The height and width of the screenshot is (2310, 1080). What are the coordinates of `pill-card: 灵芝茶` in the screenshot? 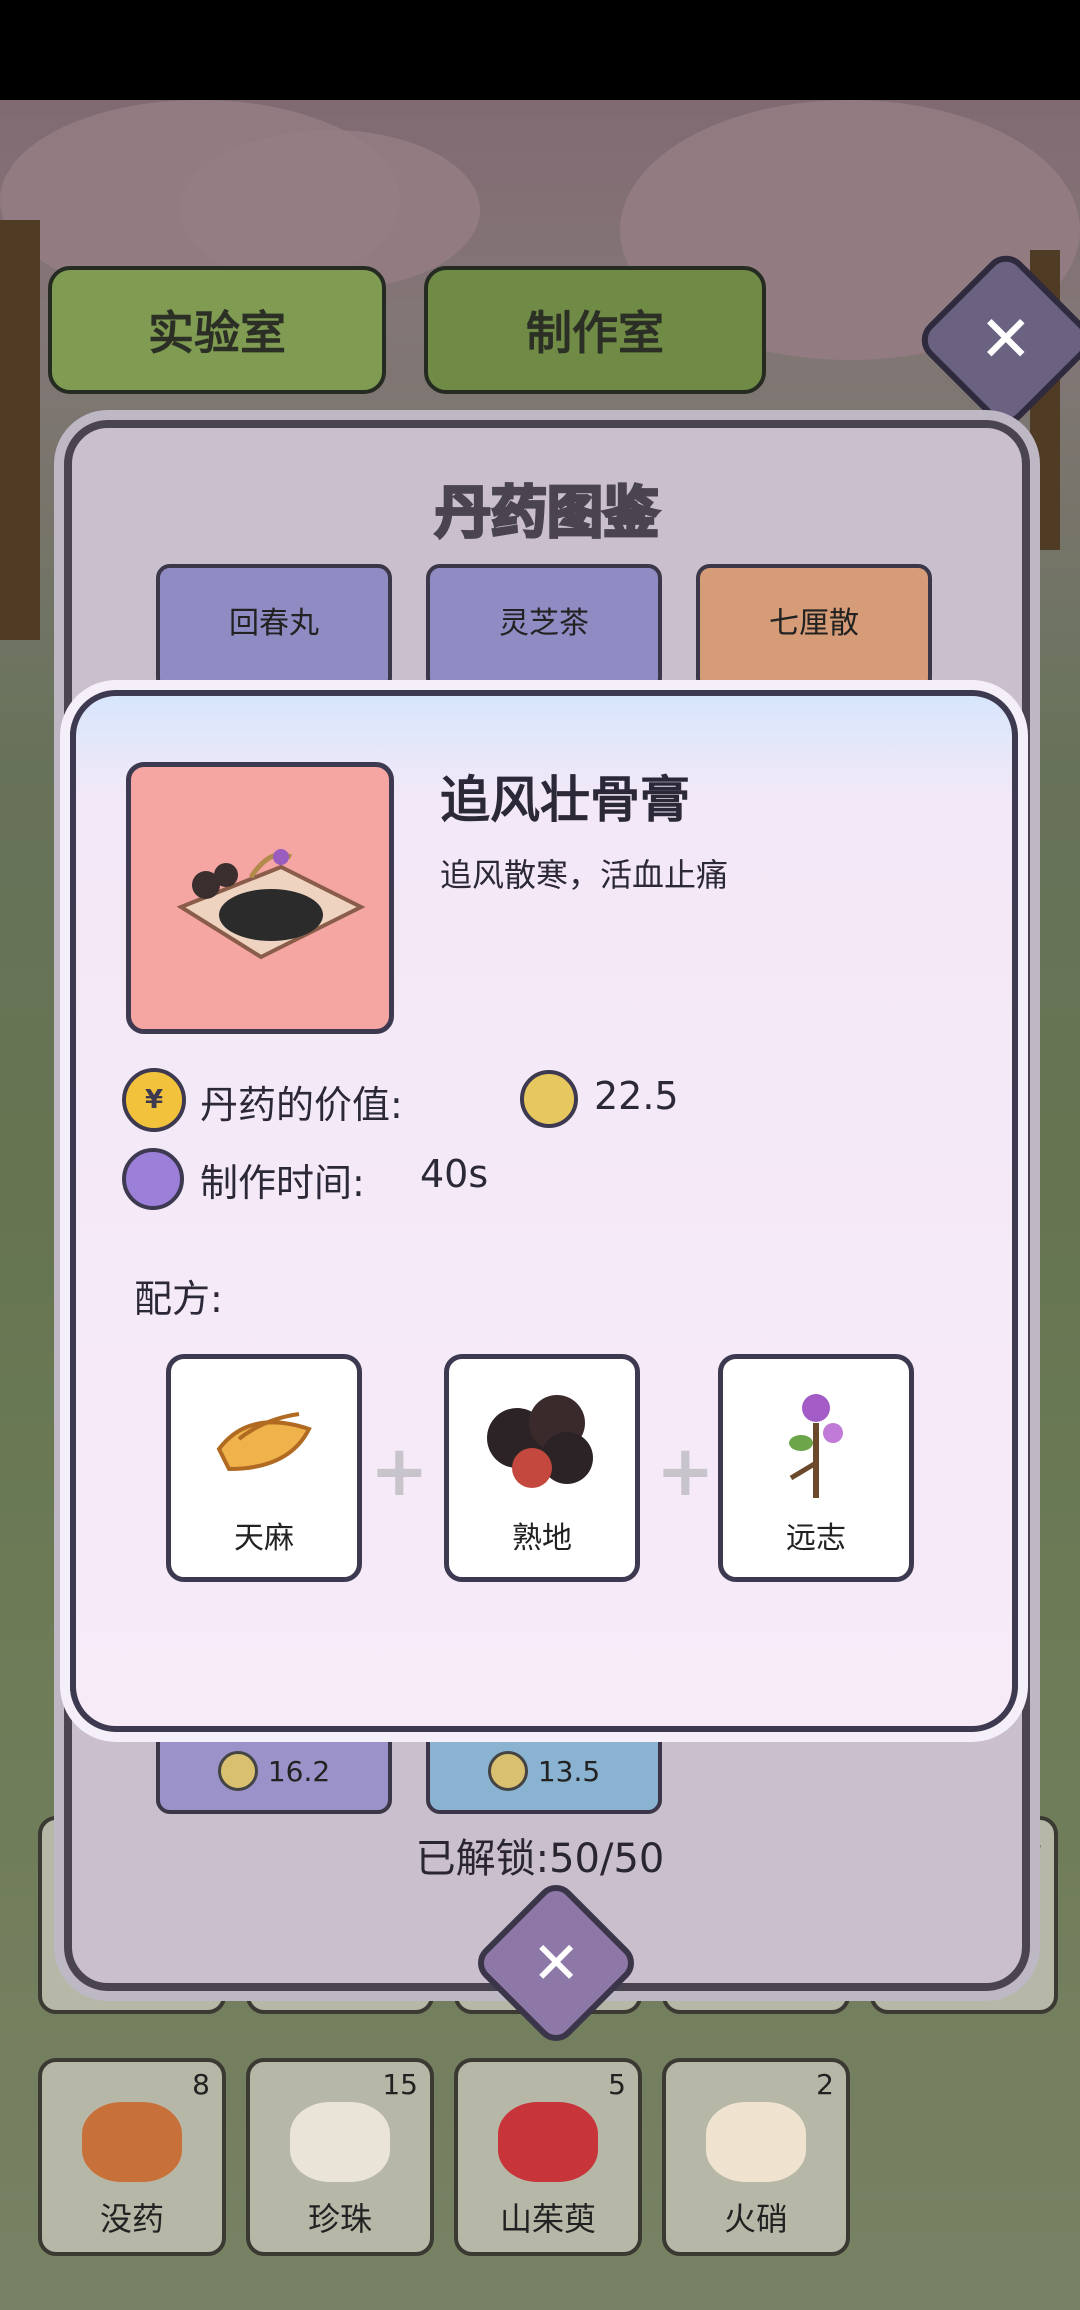 It's located at (544, 628).